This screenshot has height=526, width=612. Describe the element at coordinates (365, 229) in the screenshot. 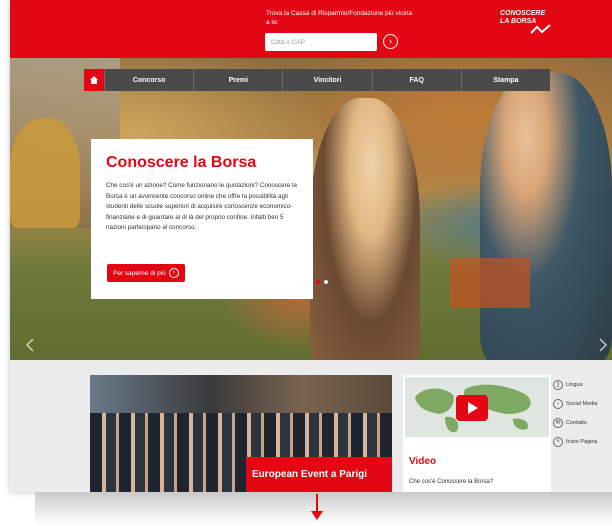

I see `student-girl` at that location.